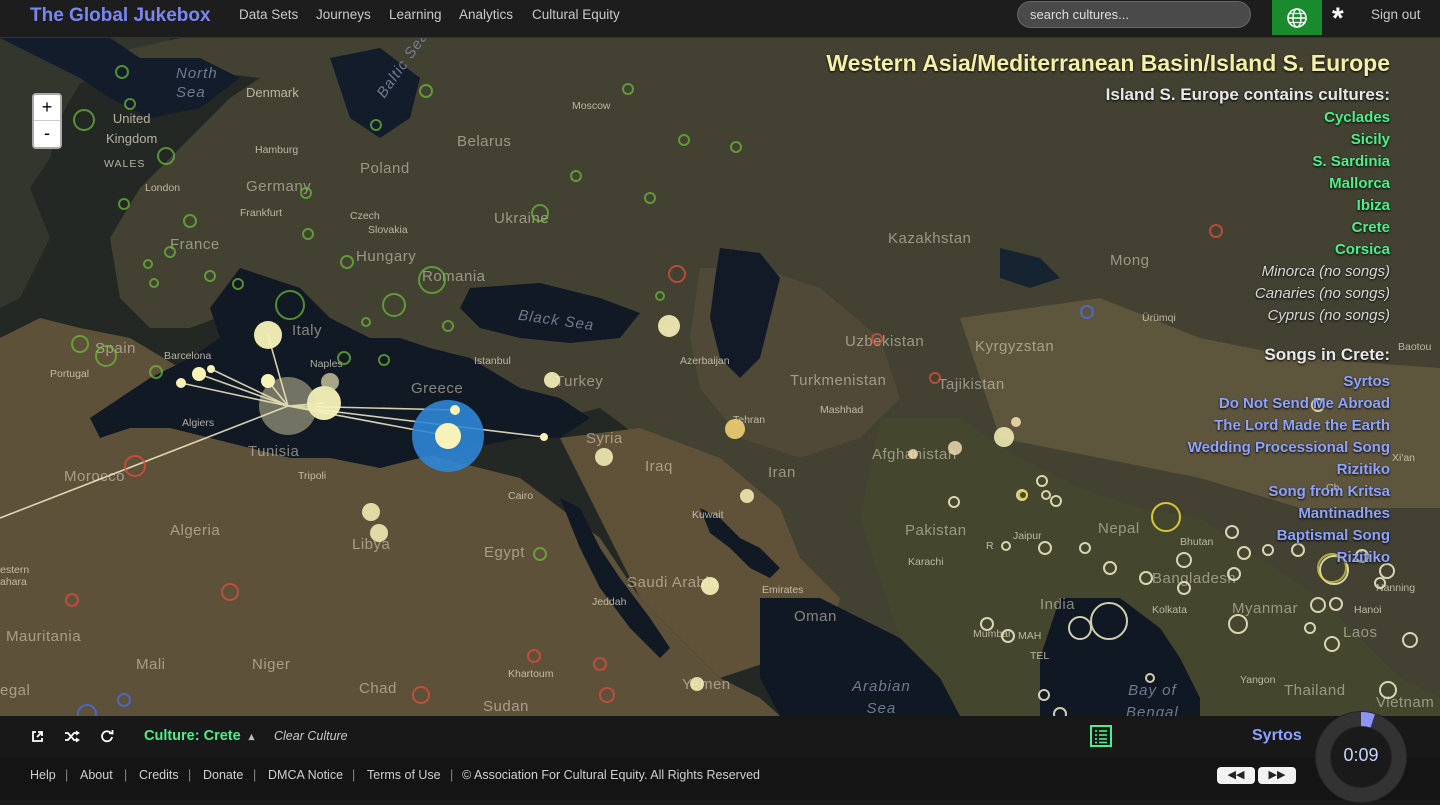 Image resolution: width=1440 pixels, height=805 pixels. Describe the element at coordinates (47, 134) in the screenshot. I see `zoom-out-button: -` at that location.